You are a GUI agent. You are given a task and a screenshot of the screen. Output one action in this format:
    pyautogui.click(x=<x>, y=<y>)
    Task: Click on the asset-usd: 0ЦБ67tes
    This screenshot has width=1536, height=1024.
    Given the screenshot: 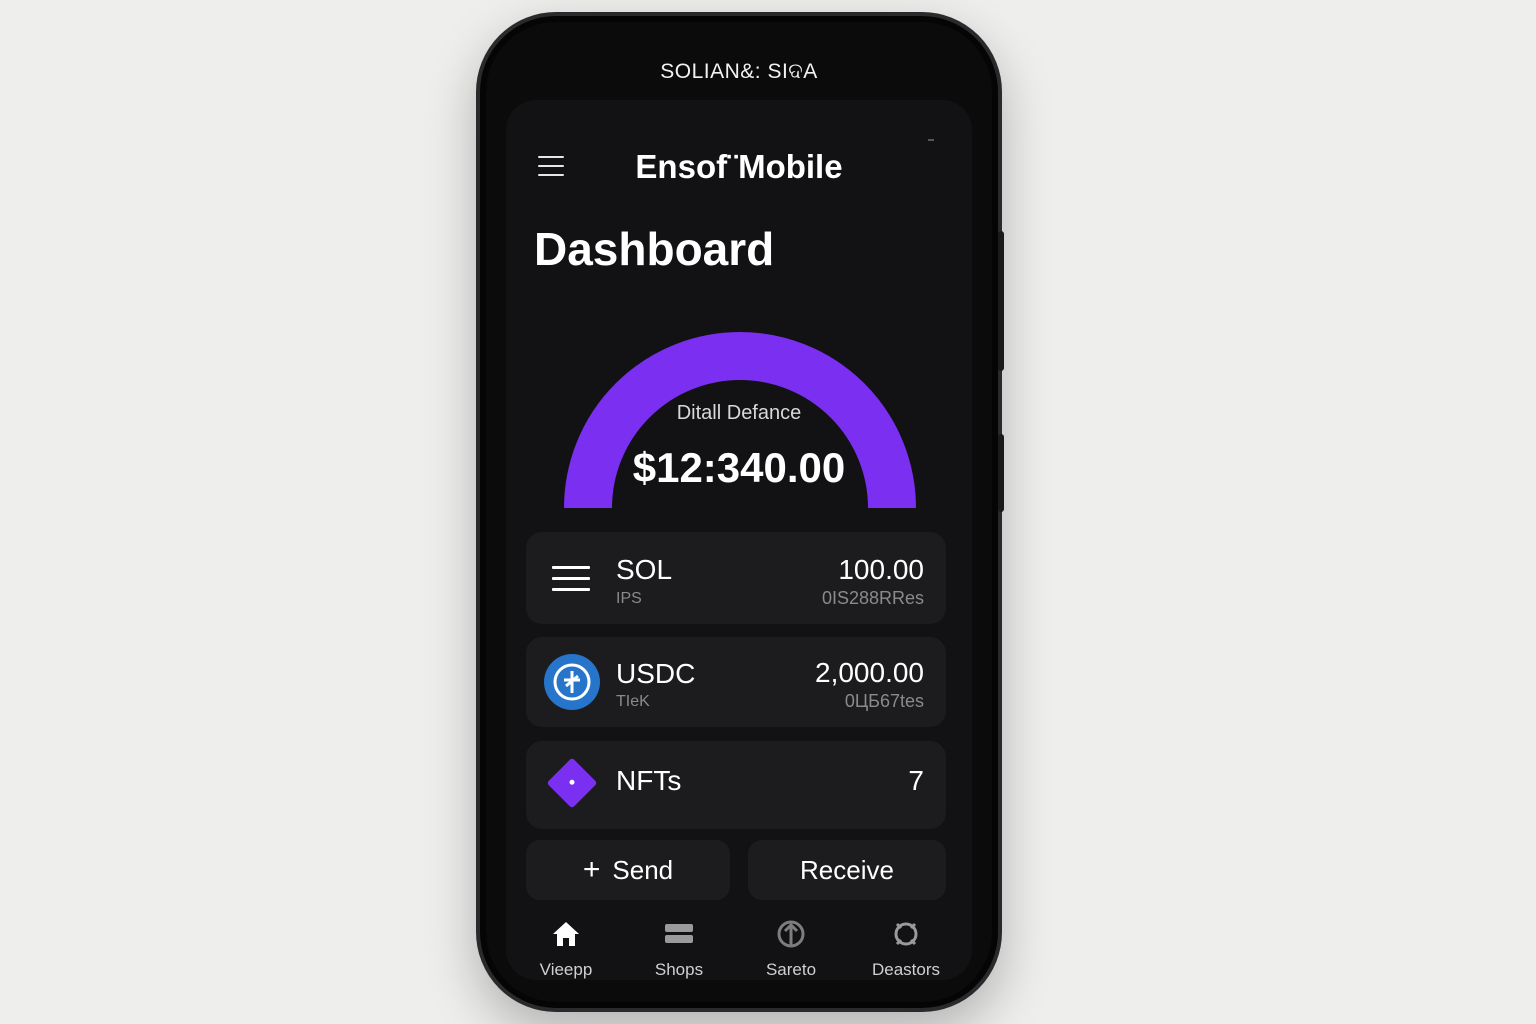 What is the action you would take?
    pyautogui.click(x=884, y=701)
    